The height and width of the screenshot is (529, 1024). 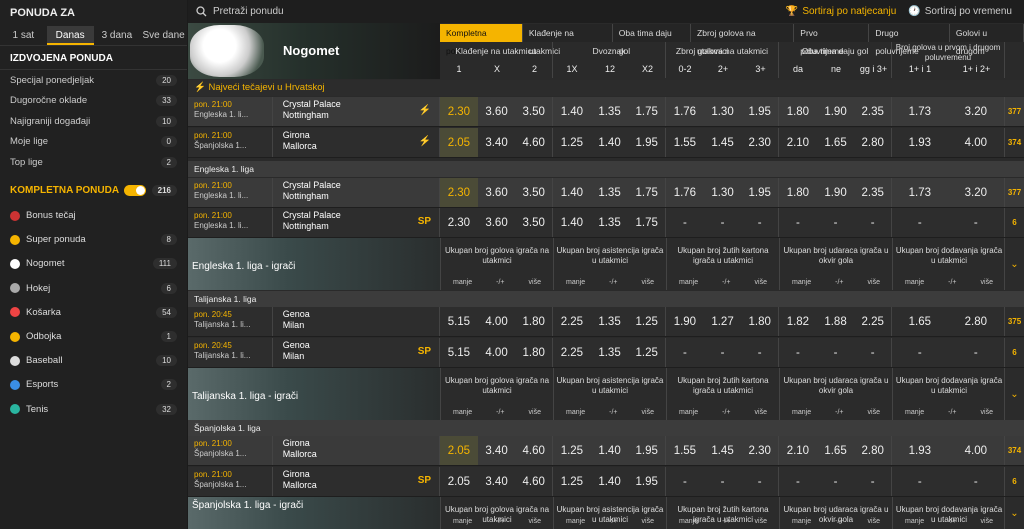 What do you see at coordinates (491, 11) in the screenshot?
I see `search-input: Pretraži ponudu` at bounding box center [491, 11].